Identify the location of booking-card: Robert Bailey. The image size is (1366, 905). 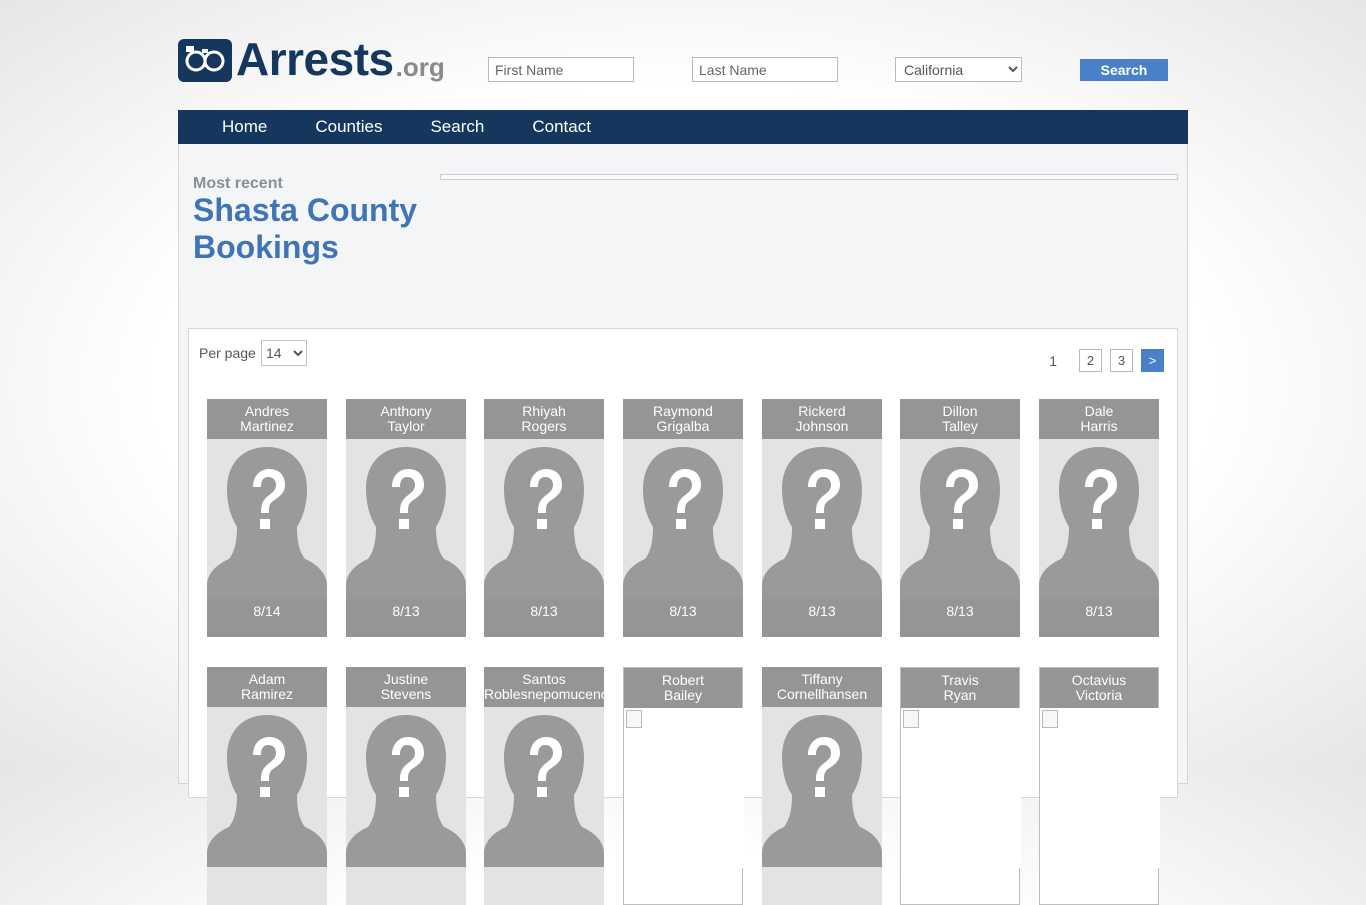
(683, 786).